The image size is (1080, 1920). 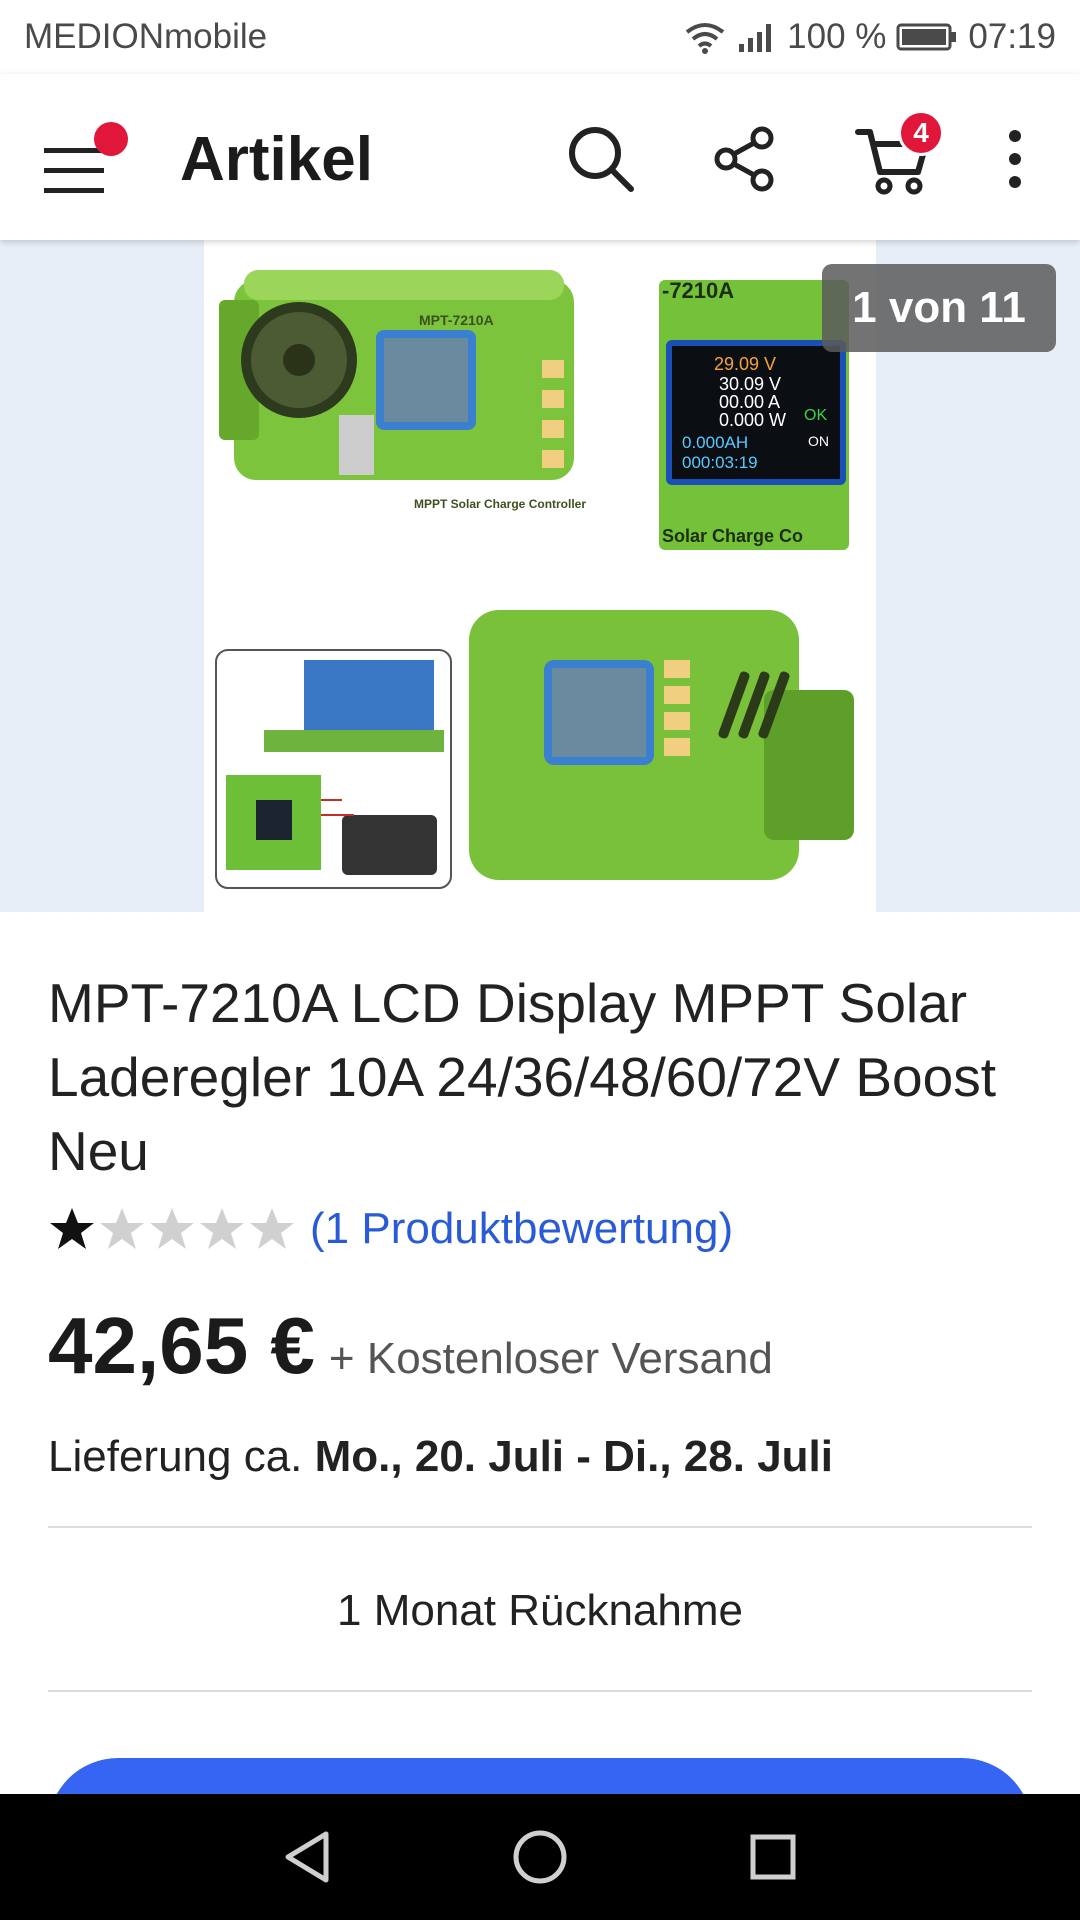 I want to click on search-icon, so click(x=601, y=159).